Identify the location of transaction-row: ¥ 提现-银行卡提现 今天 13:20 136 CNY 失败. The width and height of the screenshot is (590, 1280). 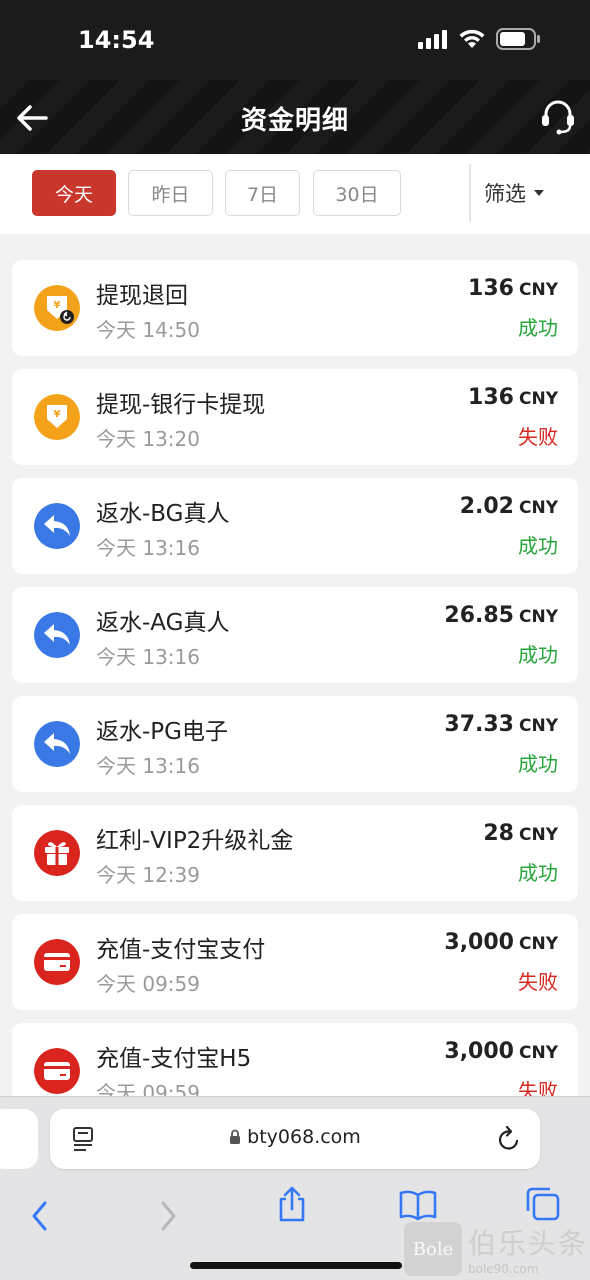
(295, 417).